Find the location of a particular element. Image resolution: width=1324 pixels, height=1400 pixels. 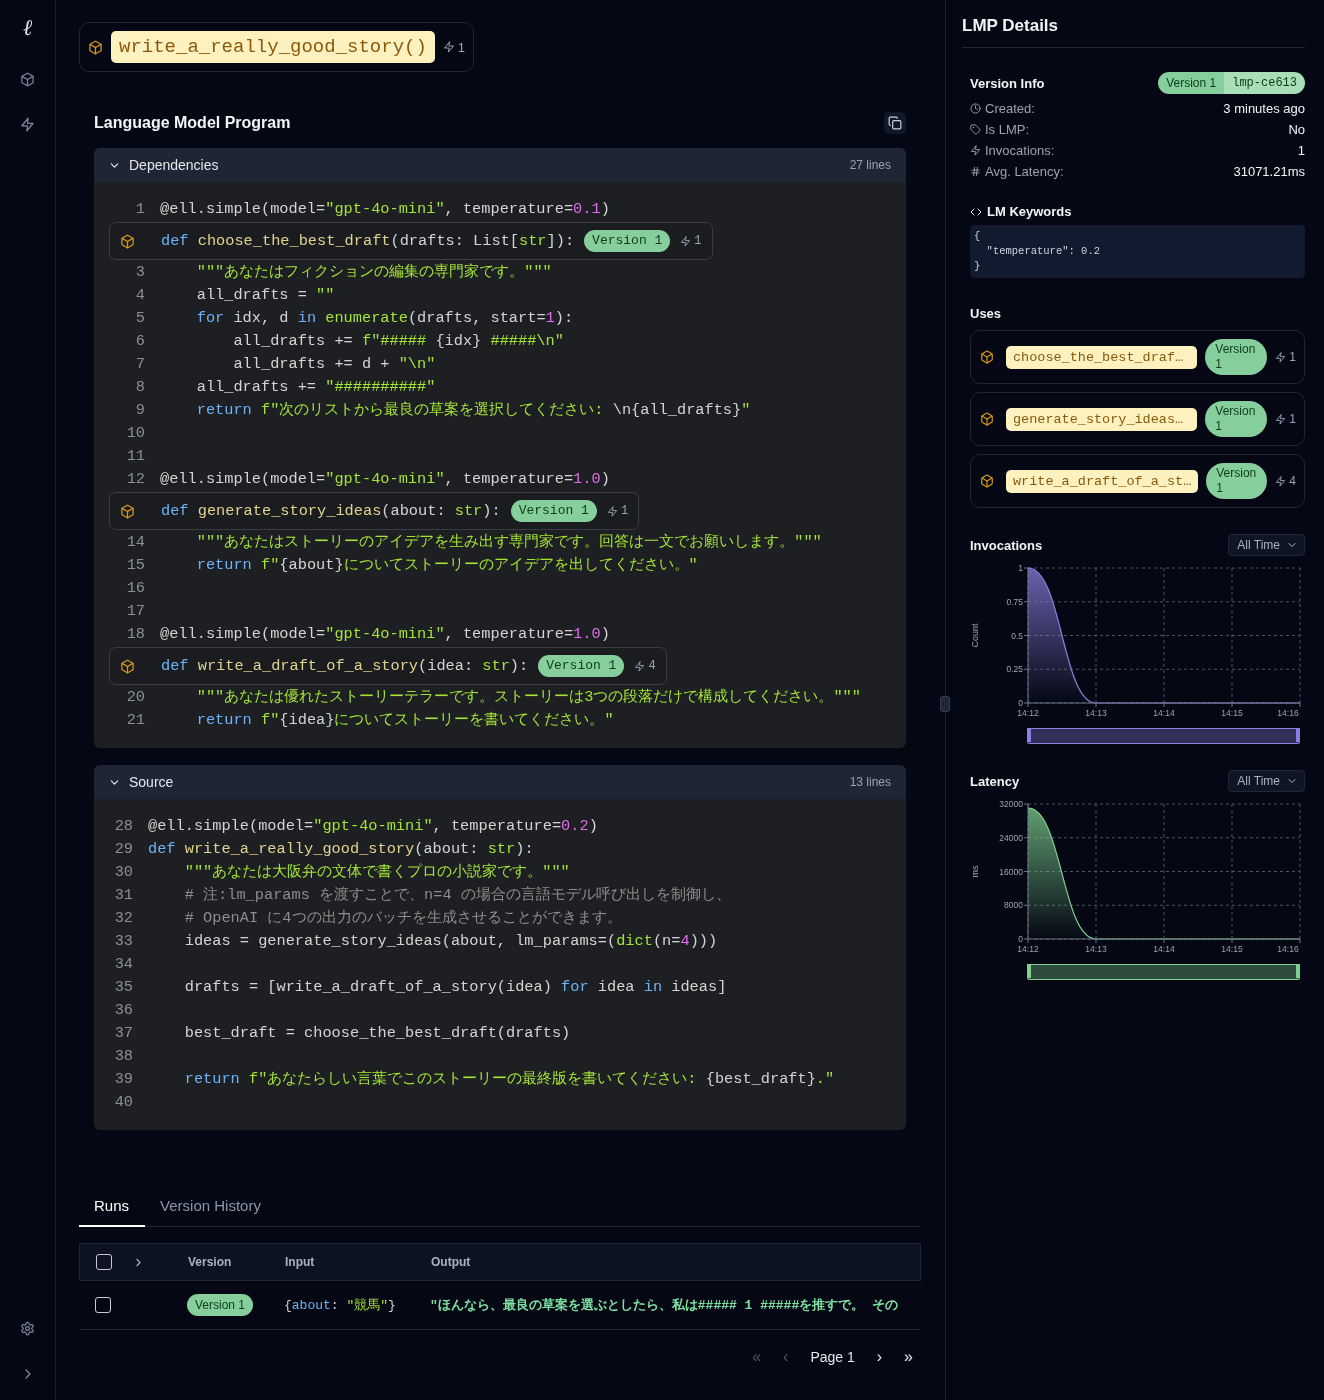

axis-tick-label: 14:15 is located at coordinates (1232, 713).